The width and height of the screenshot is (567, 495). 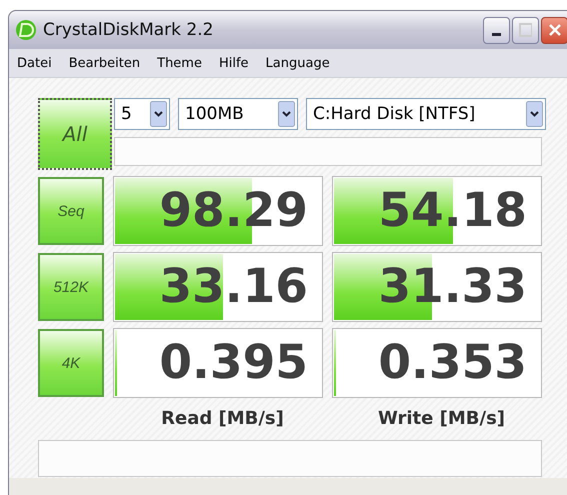 I want to click on menu-item: Theme, so click(x=179, y=63).